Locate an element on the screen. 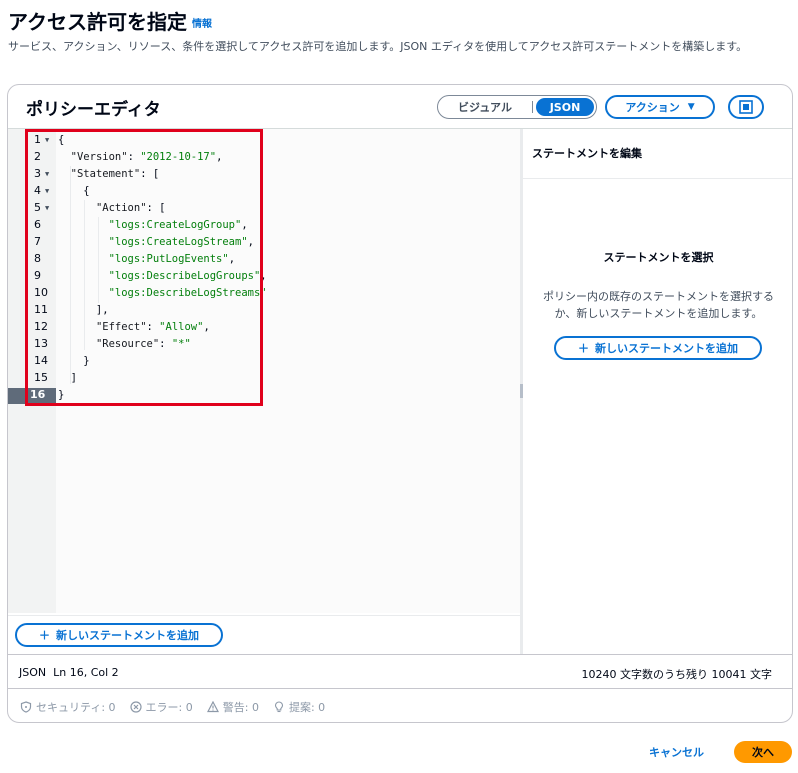 This screenshot has width=798, height=773. info-link: 情報 is located at coordinates (202, 22).